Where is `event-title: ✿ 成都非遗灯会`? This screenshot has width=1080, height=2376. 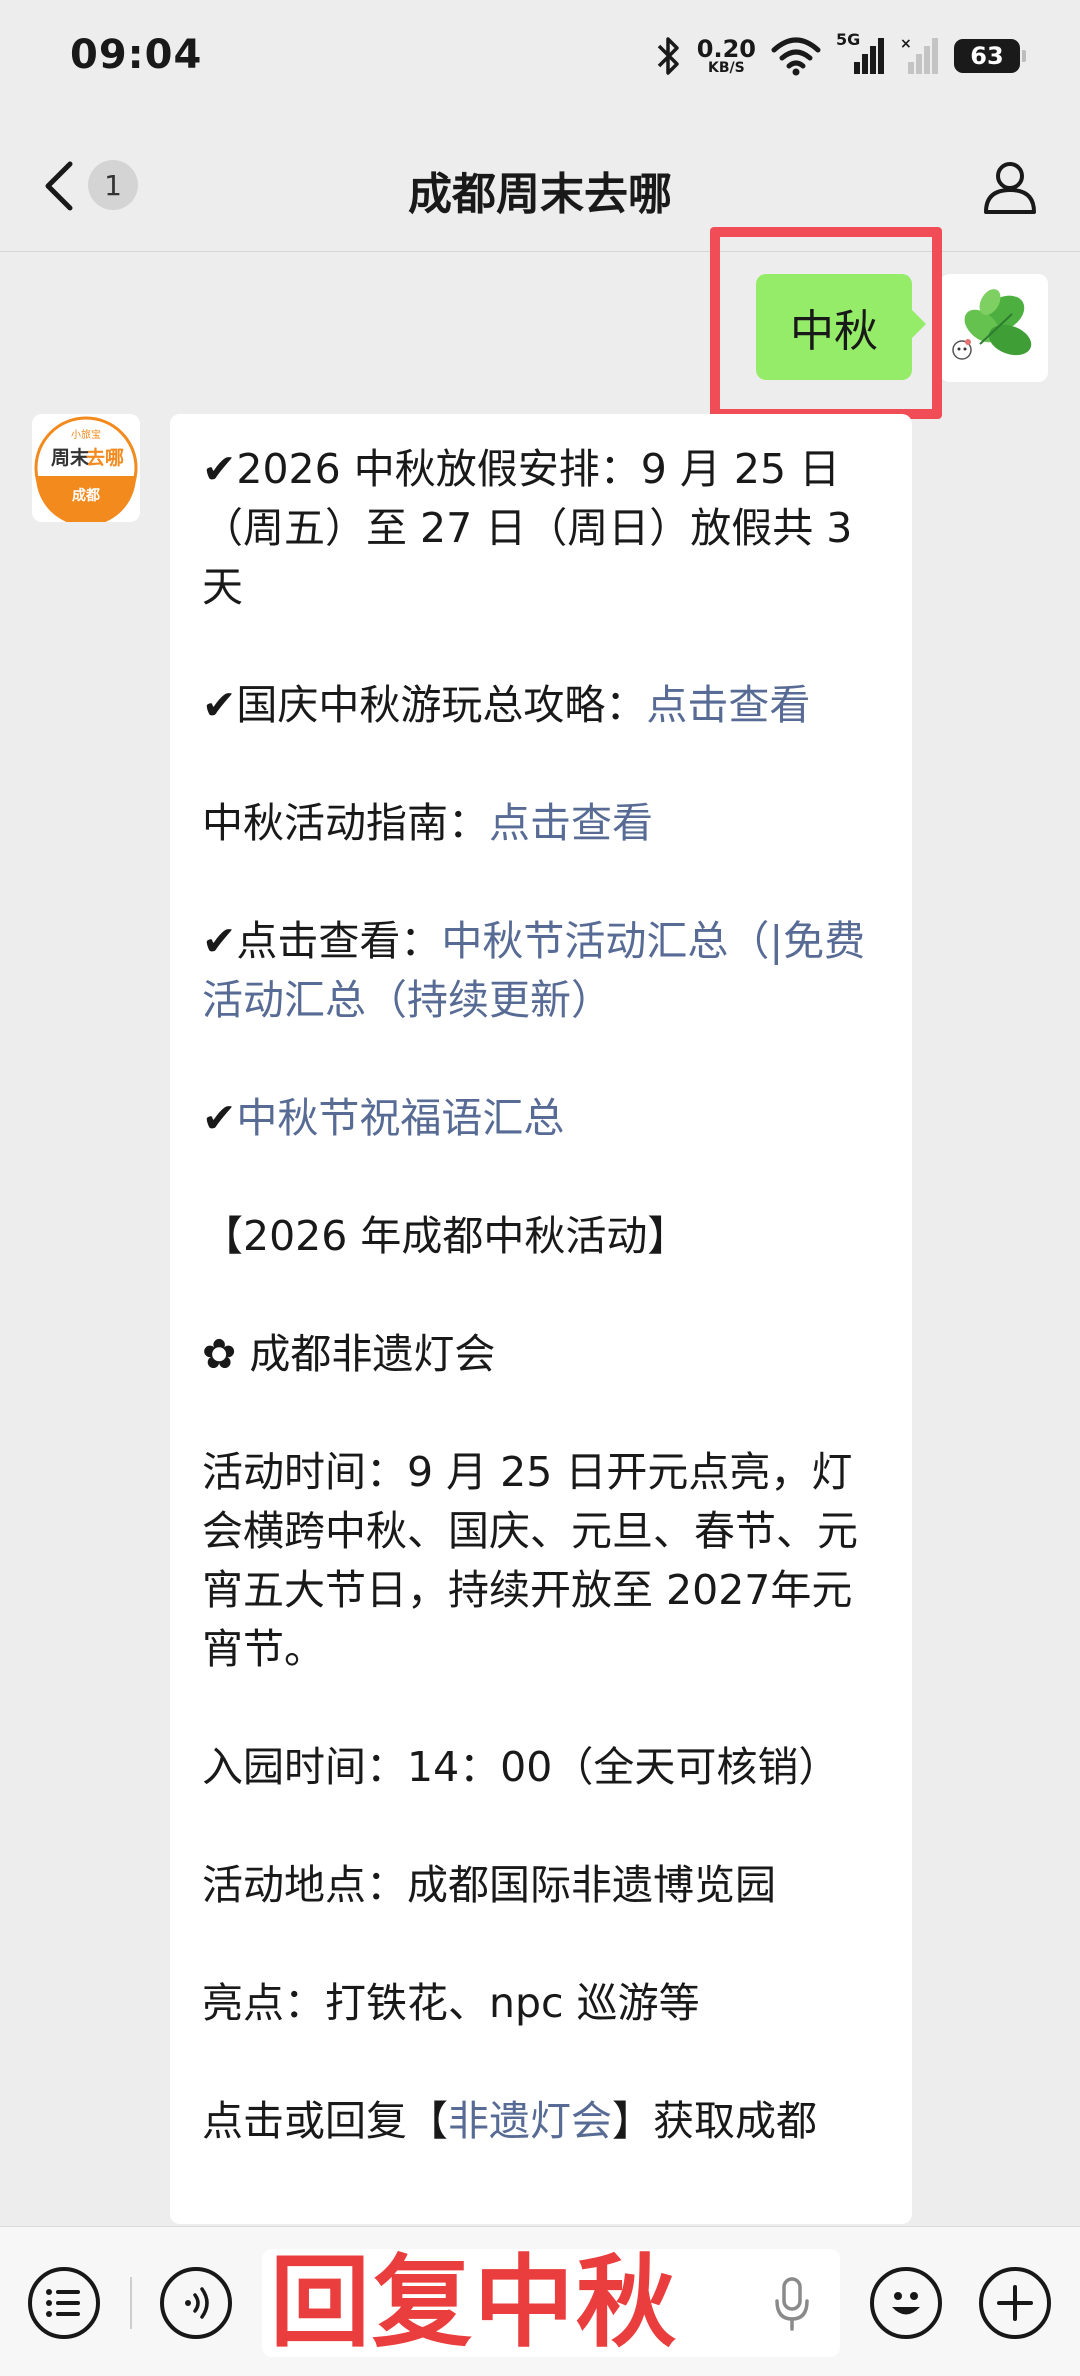 event-title: ✿ 成都非遗灯会 is located at coordinates (349, 1354).